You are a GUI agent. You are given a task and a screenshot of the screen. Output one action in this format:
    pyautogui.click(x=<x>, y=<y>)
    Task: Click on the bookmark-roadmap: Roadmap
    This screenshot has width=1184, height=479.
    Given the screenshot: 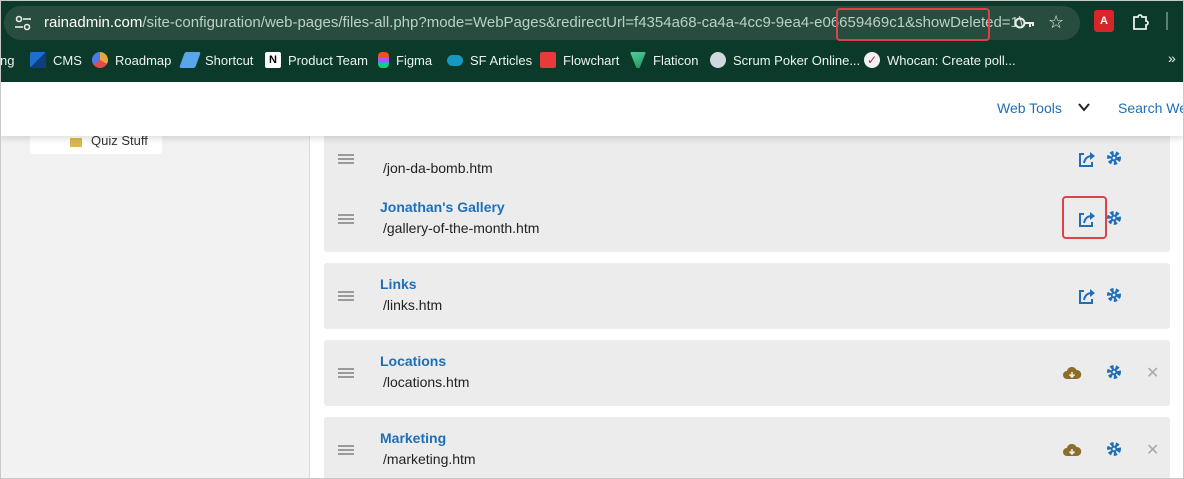 What is the action you would take?
    pyautogui.click(x=131, y=60)
    